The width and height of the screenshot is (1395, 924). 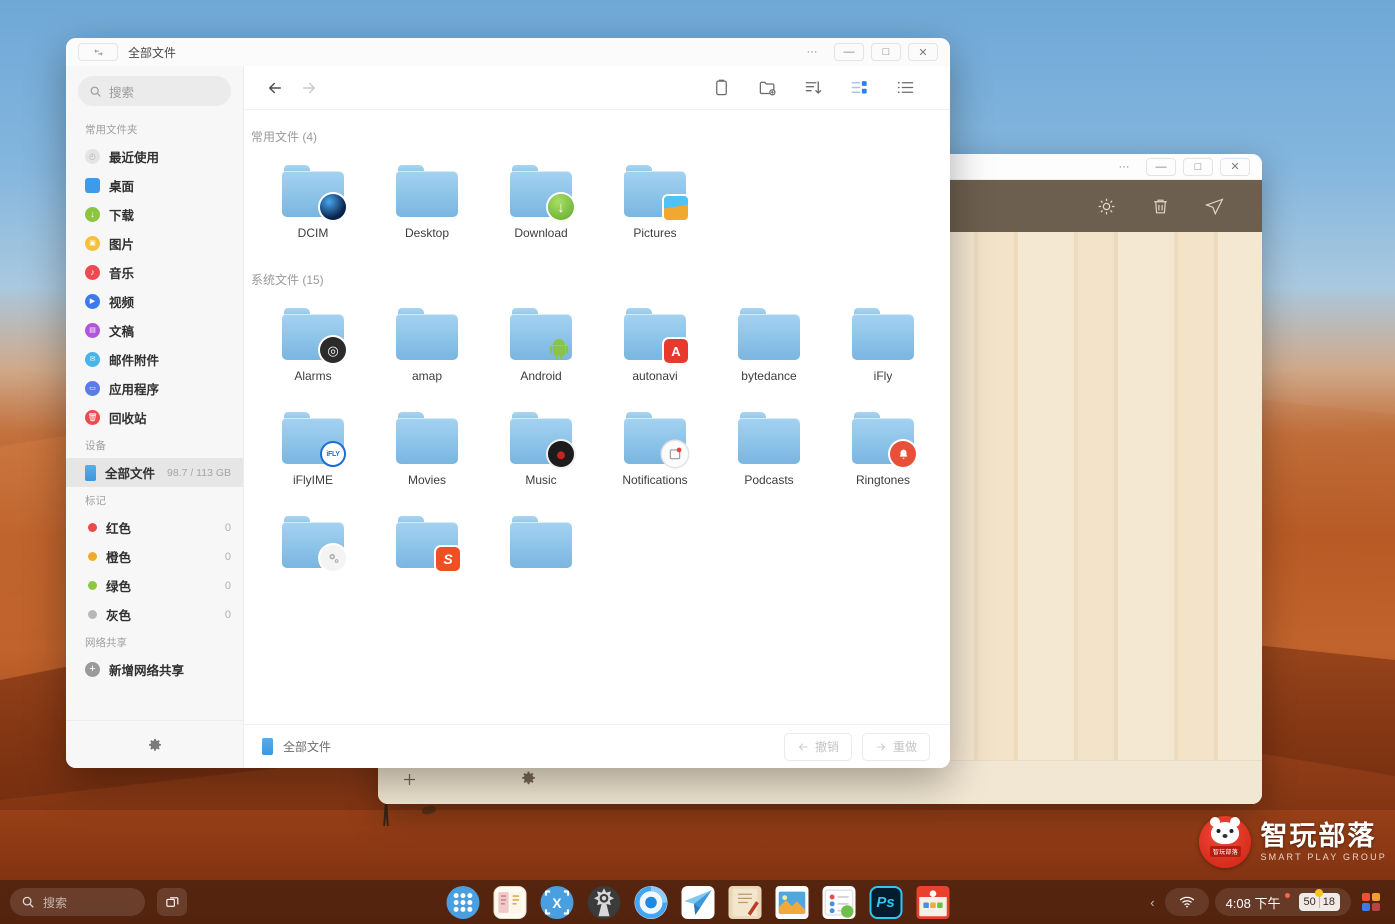 What do you see at coordinates (509, 902) in the screenshot?
I see `app-notes-cn-button` at bounding box center [509, 902].